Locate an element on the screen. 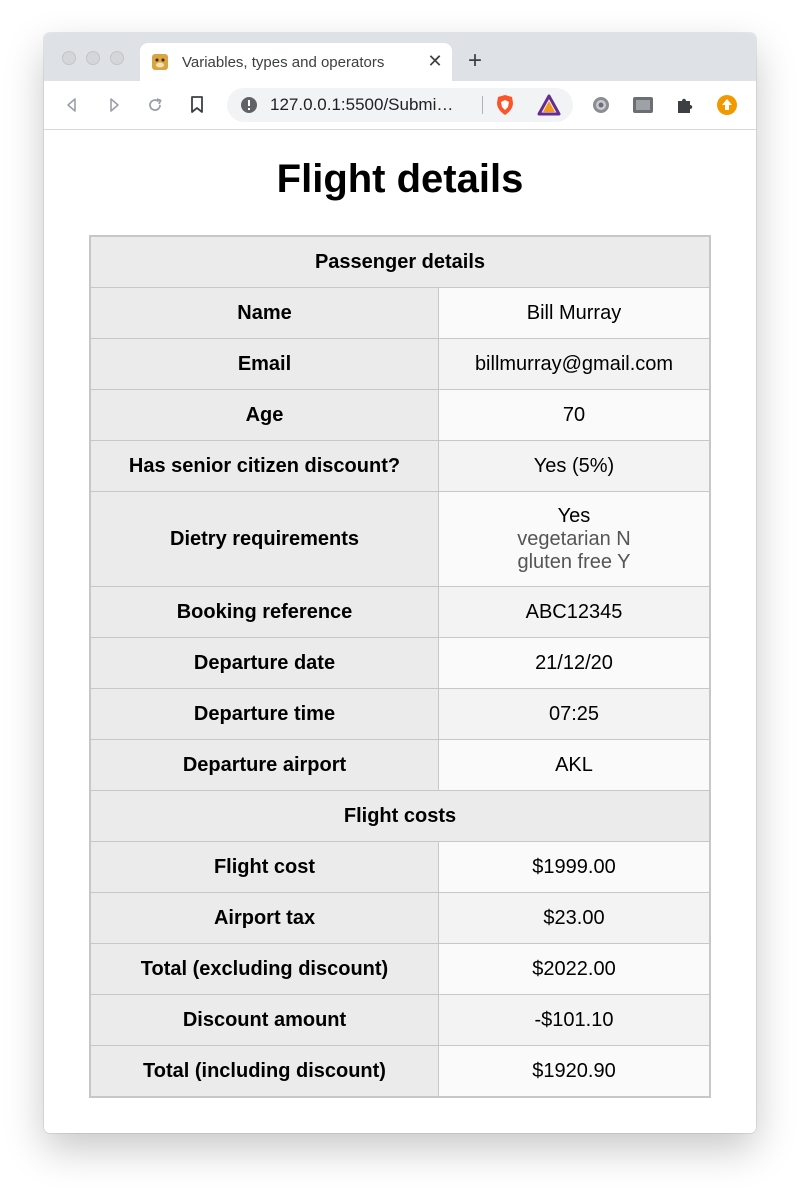  extensions-puzzle-icon is located at coordinates (685, 105).